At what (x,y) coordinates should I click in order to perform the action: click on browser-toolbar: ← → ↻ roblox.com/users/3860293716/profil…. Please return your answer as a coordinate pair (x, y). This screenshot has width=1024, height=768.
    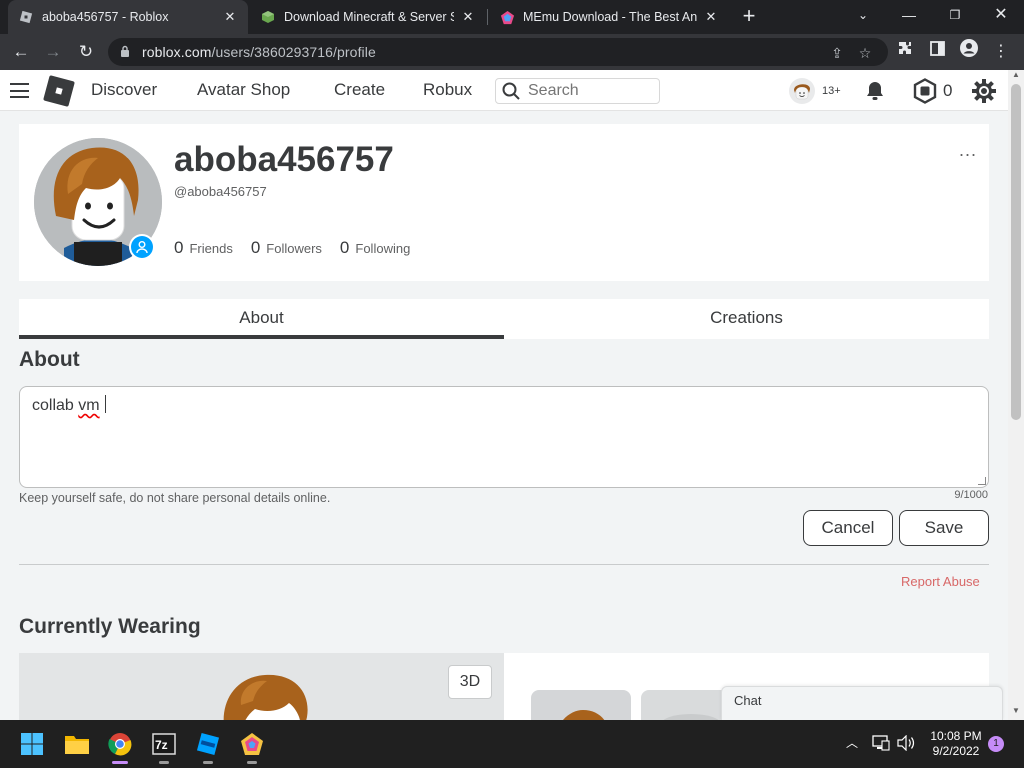
    Looking at the image, I should click on (512, 52).